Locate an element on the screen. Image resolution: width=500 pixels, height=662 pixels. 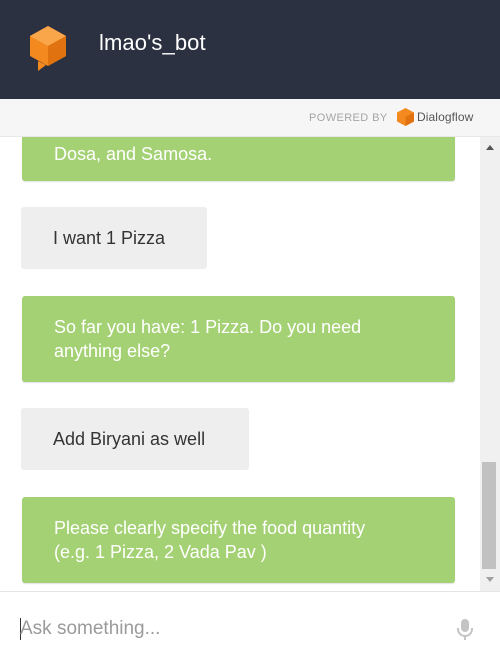
message-input-bar is located at coordinates (250, 626).